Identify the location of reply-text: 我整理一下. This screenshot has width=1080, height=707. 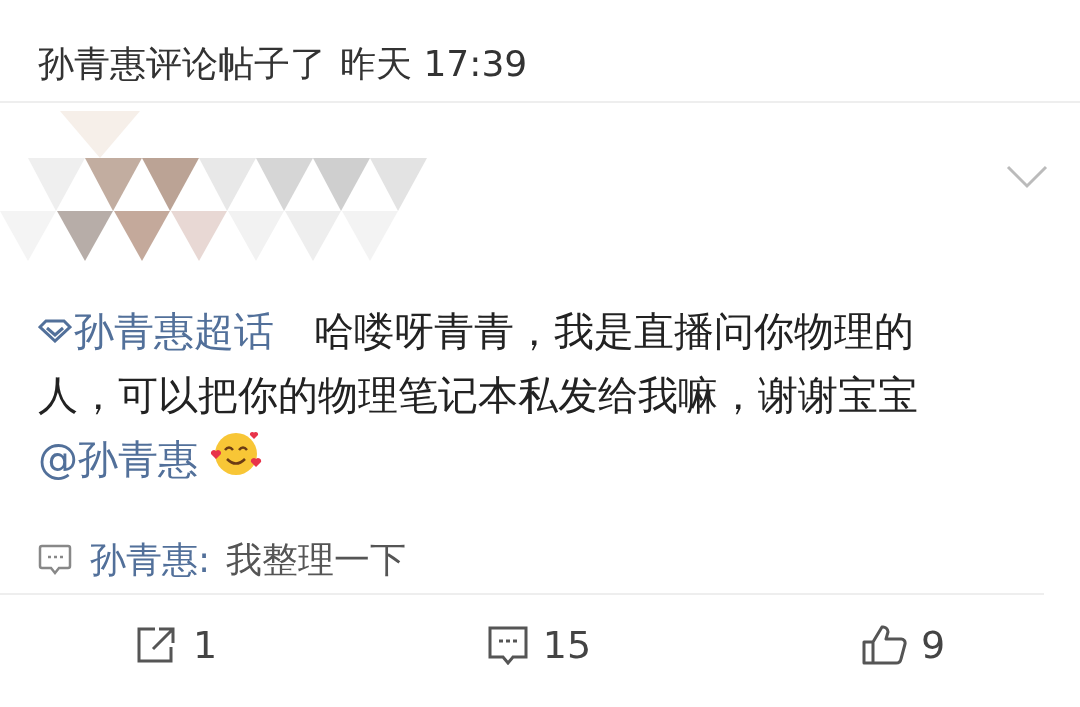
(316, 560).